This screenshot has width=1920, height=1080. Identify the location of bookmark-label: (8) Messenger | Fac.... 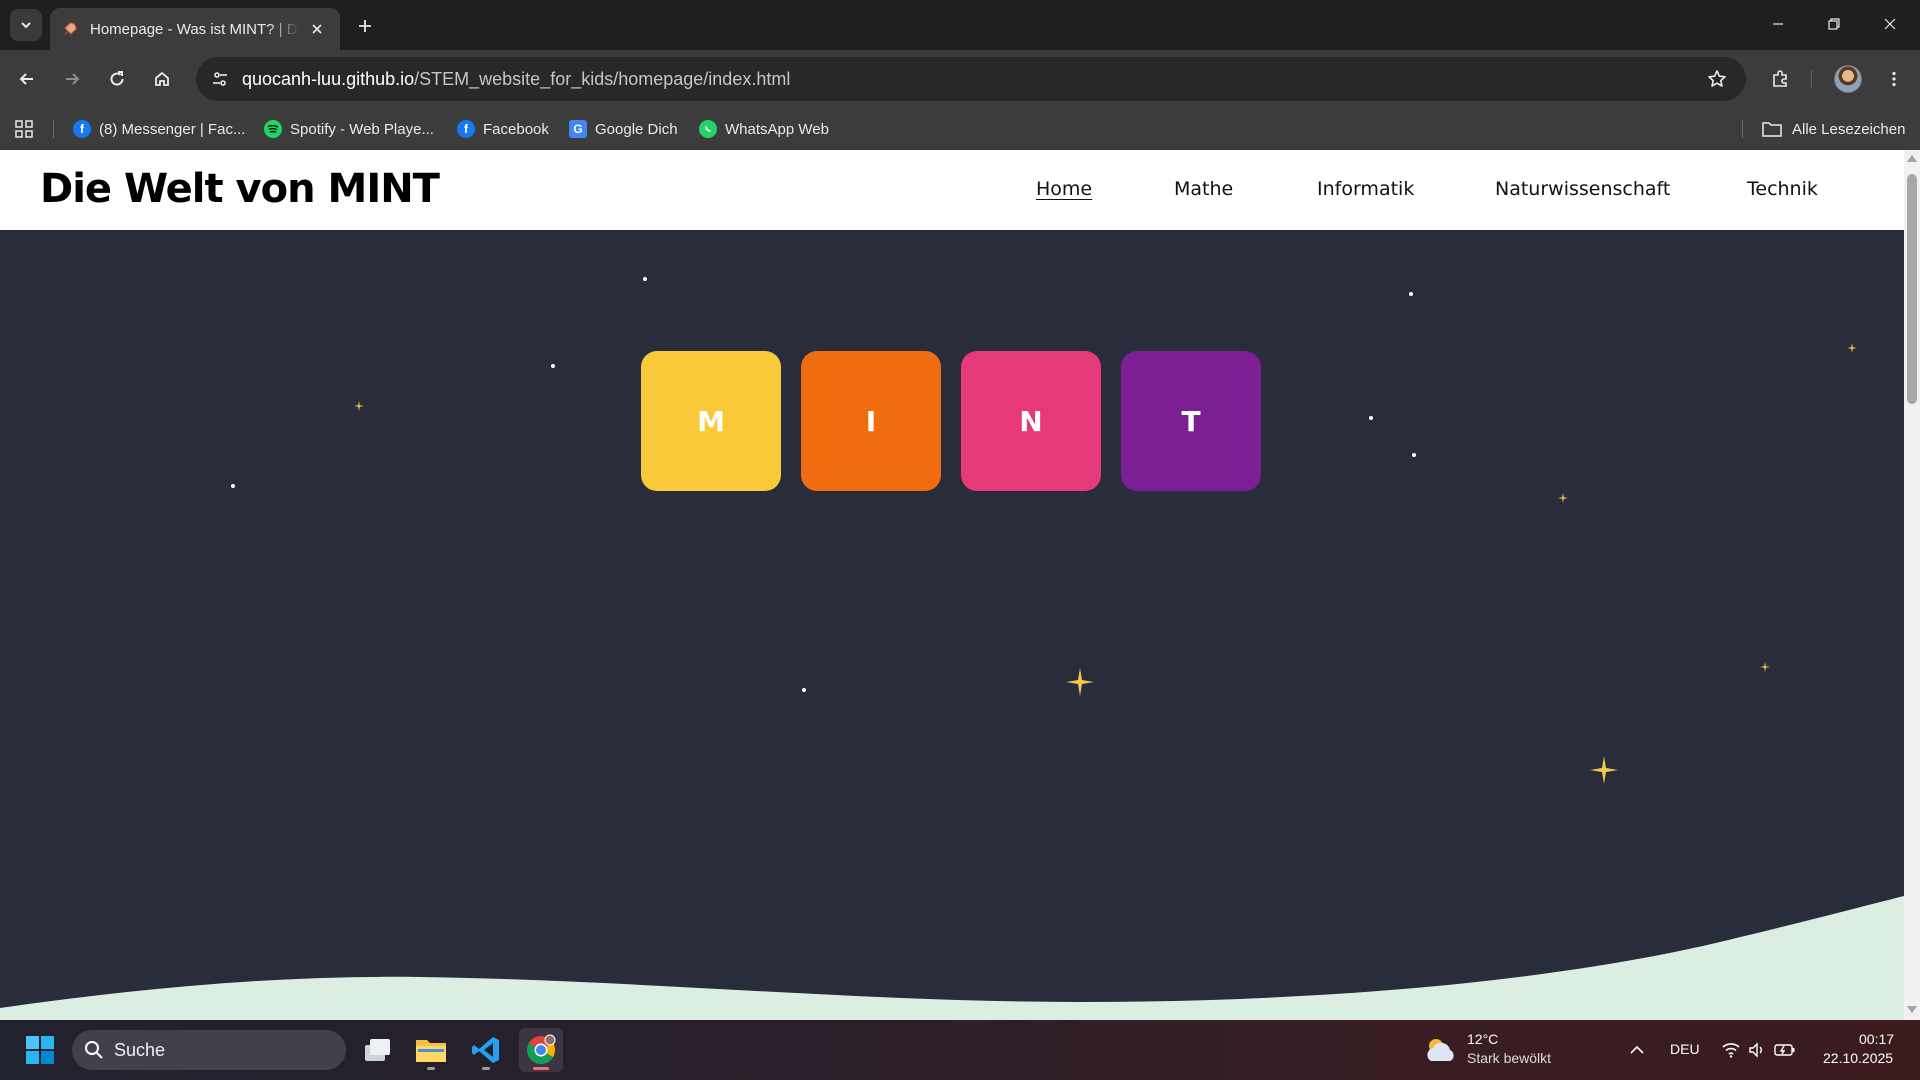
(172, 129).